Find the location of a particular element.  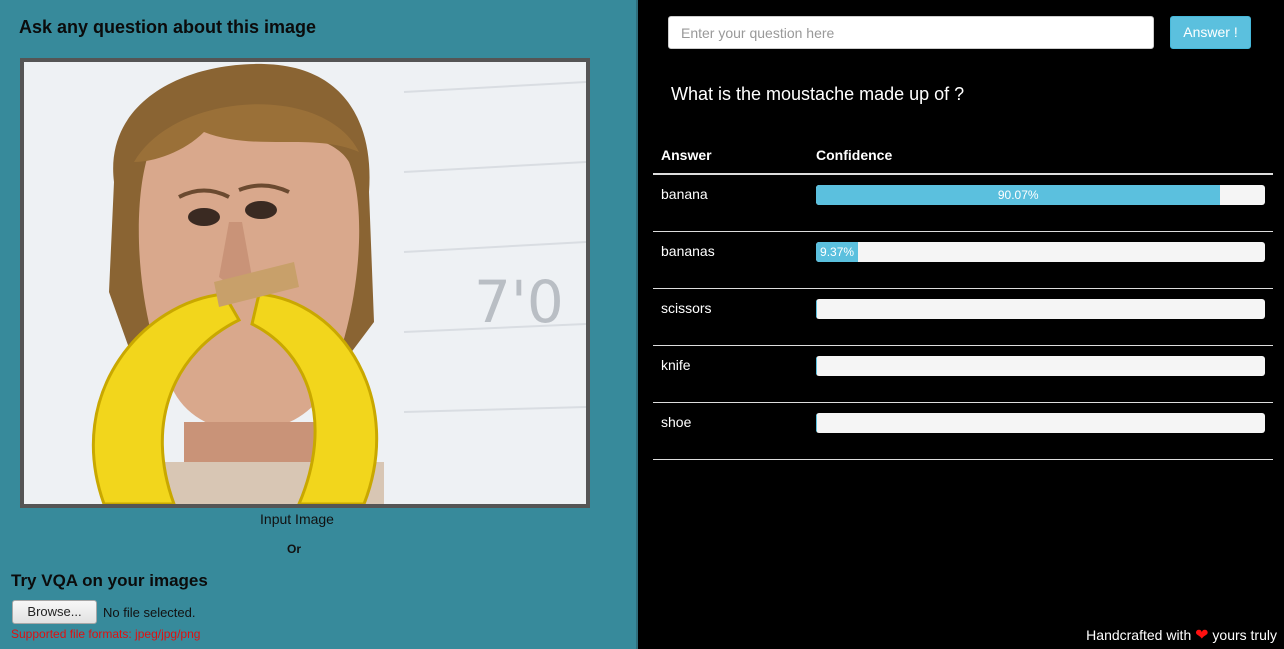

file-status: No file selected. is located at coordinates (149, 612).